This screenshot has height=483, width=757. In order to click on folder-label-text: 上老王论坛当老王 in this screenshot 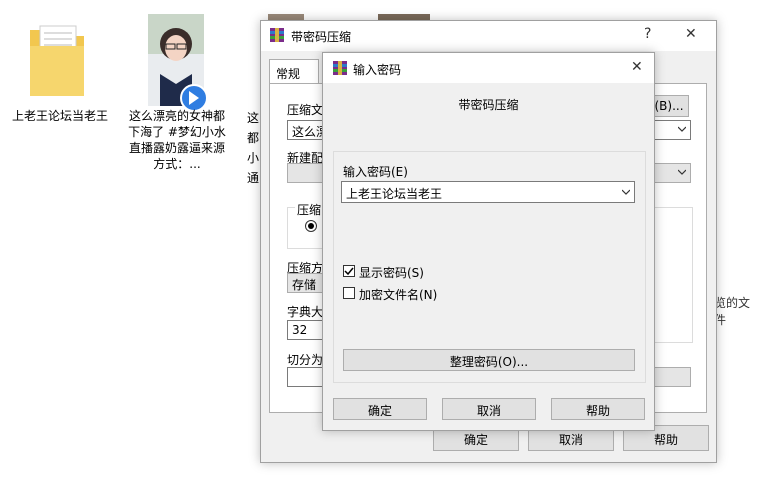, I will do `click(60, 116)`.